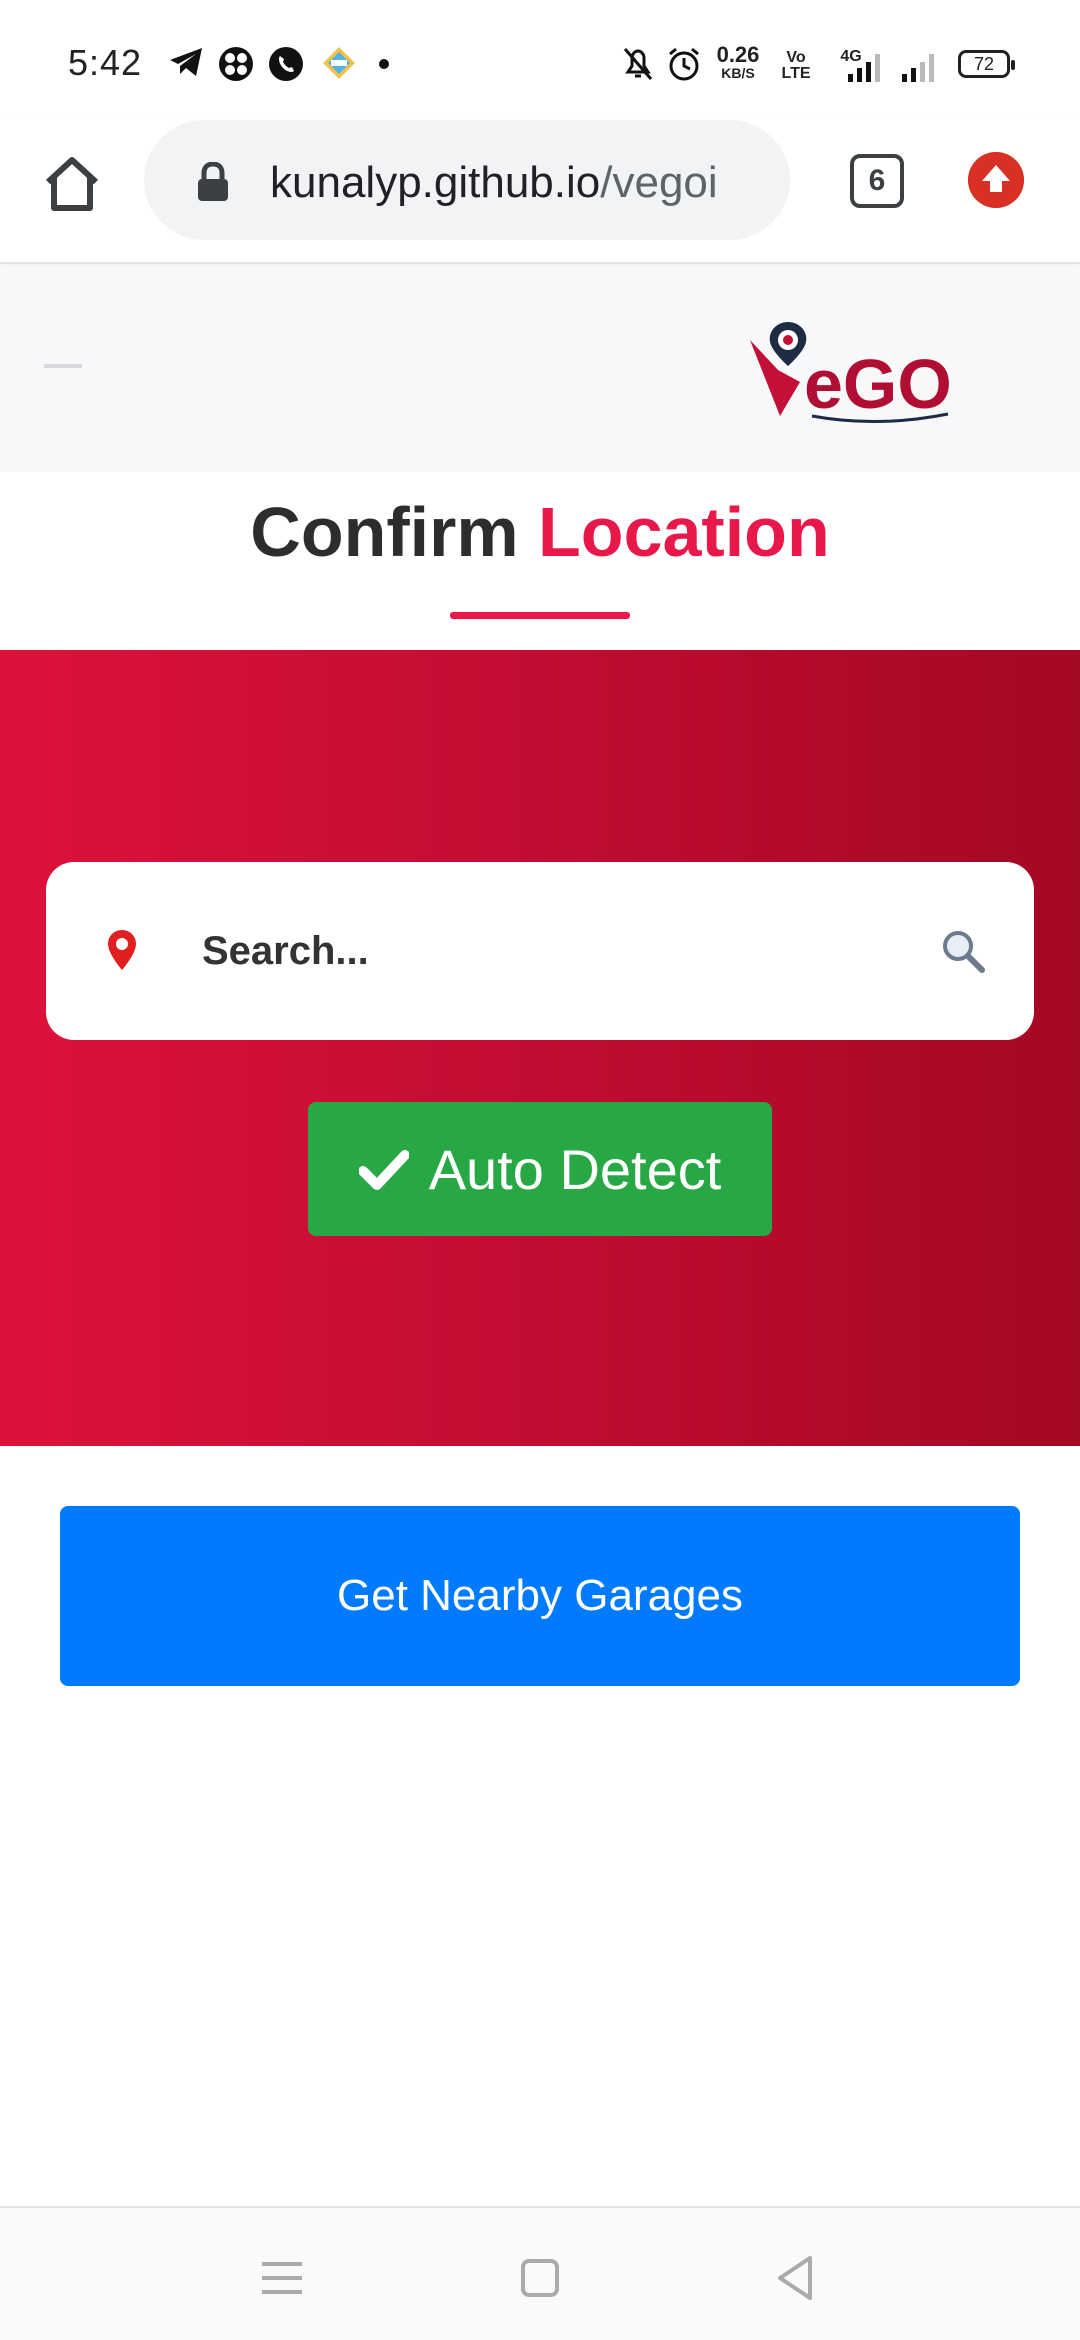  I want to click on browser-toolbar: kunalyp.github.io/vegoi 6, so click(540, 190).